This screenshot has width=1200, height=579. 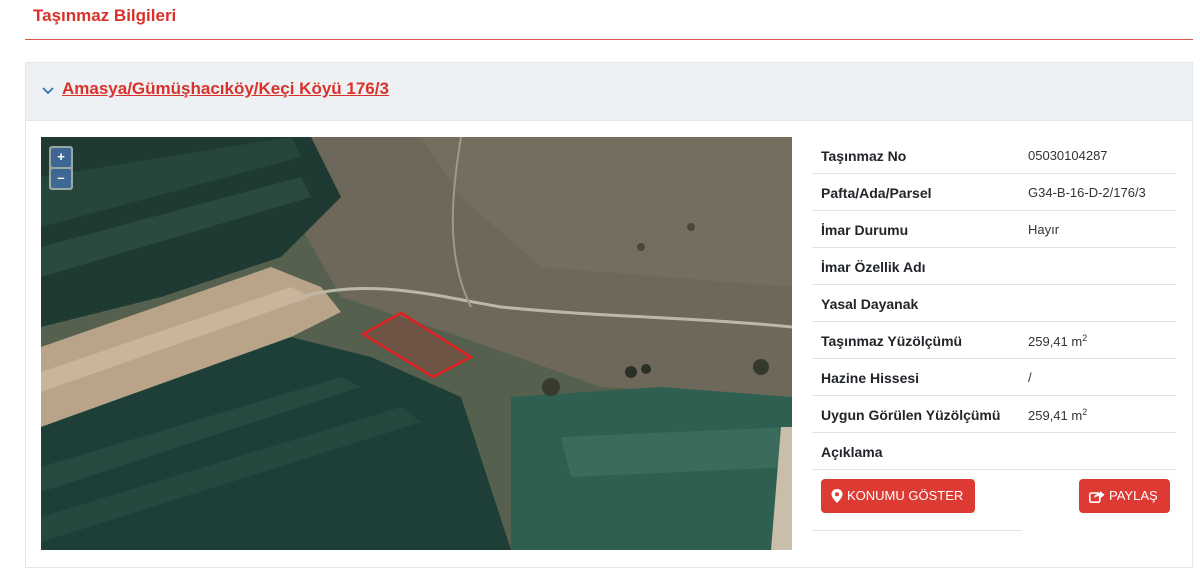 What do you see at coordinates (61, 178) in the screenshot?
I see `zoom-out-button: –` at bounding box center [61, 178].